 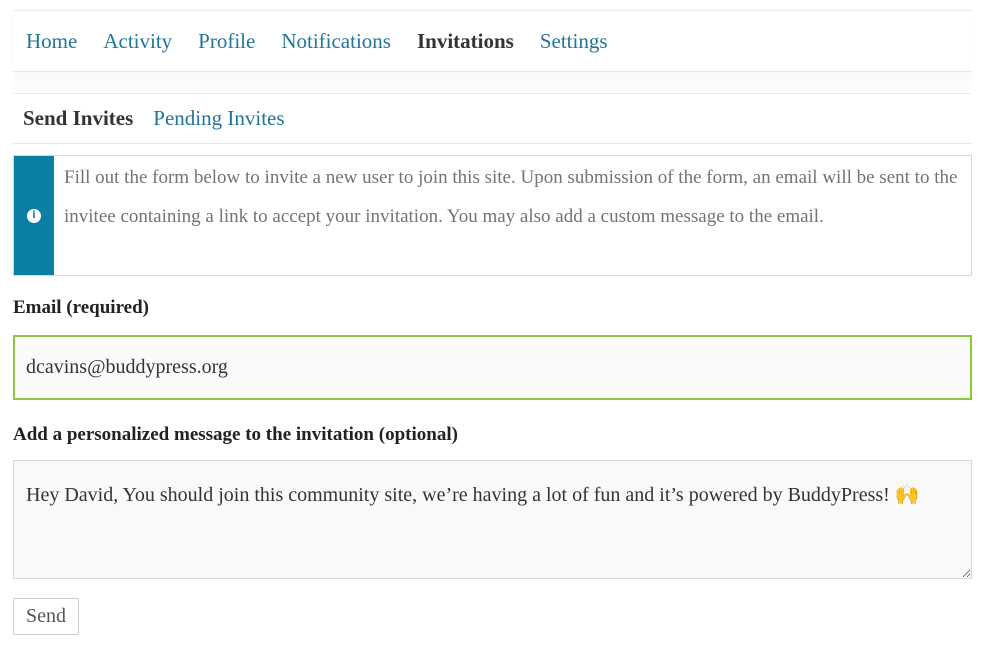 What do you see at coordinates (51, 41) in the screenshot?
I see `nav-item-home: Home` at bounding box center [51, 41].